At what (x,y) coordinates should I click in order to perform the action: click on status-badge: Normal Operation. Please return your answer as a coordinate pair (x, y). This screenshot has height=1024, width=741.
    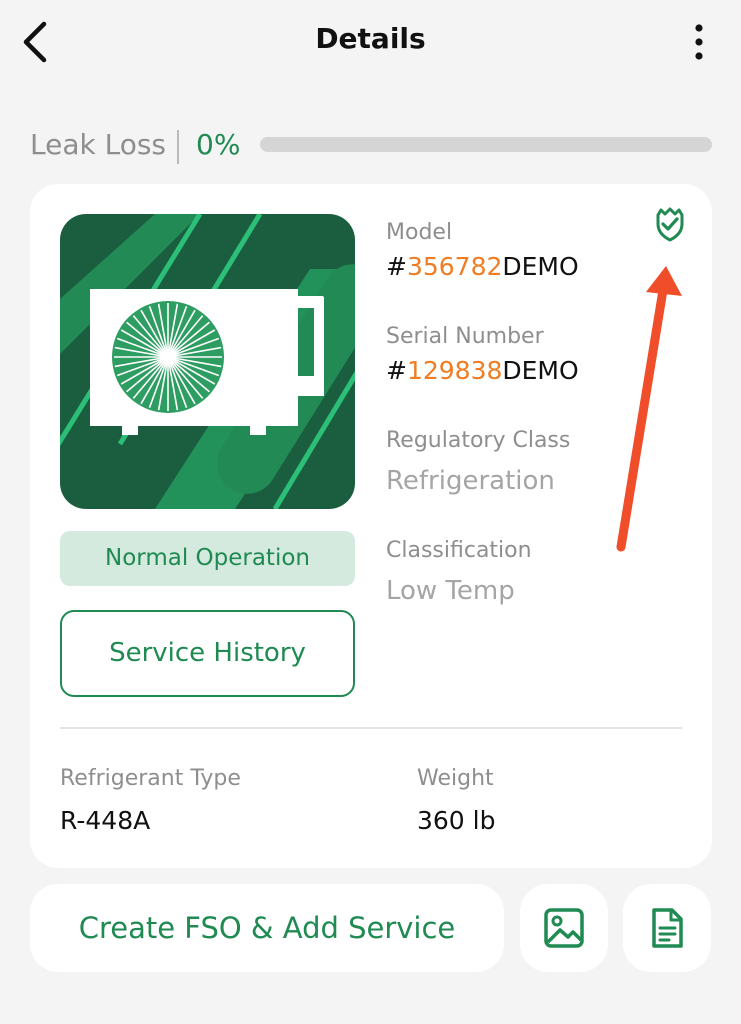
    Looking at the image, I should click on (207, 558).